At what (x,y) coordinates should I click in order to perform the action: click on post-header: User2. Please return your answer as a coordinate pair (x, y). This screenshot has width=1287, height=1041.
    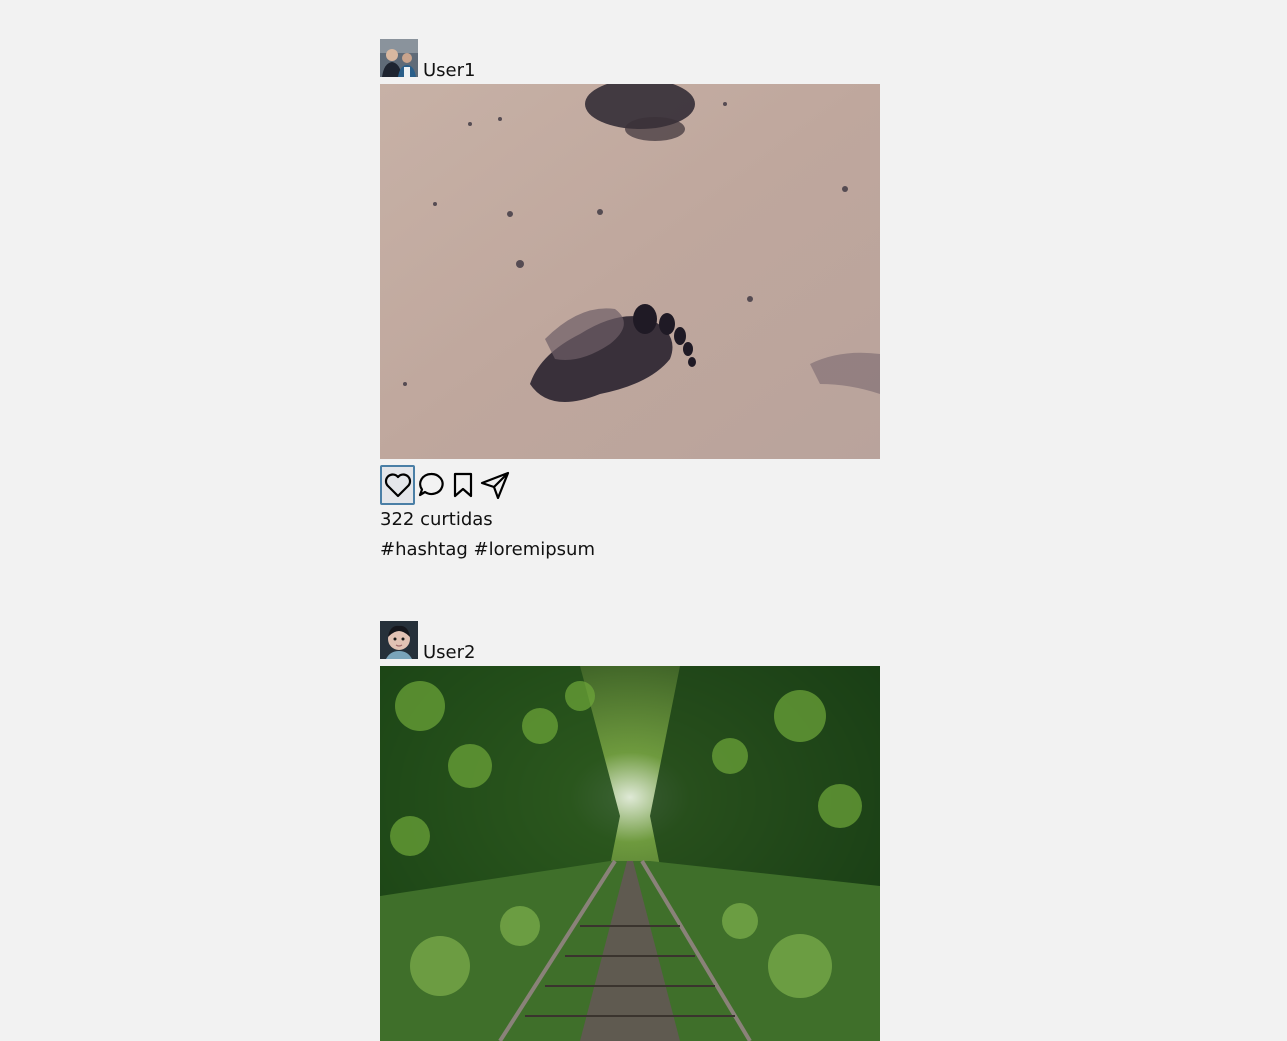
    Looking at the image, I should click on (630, 643).